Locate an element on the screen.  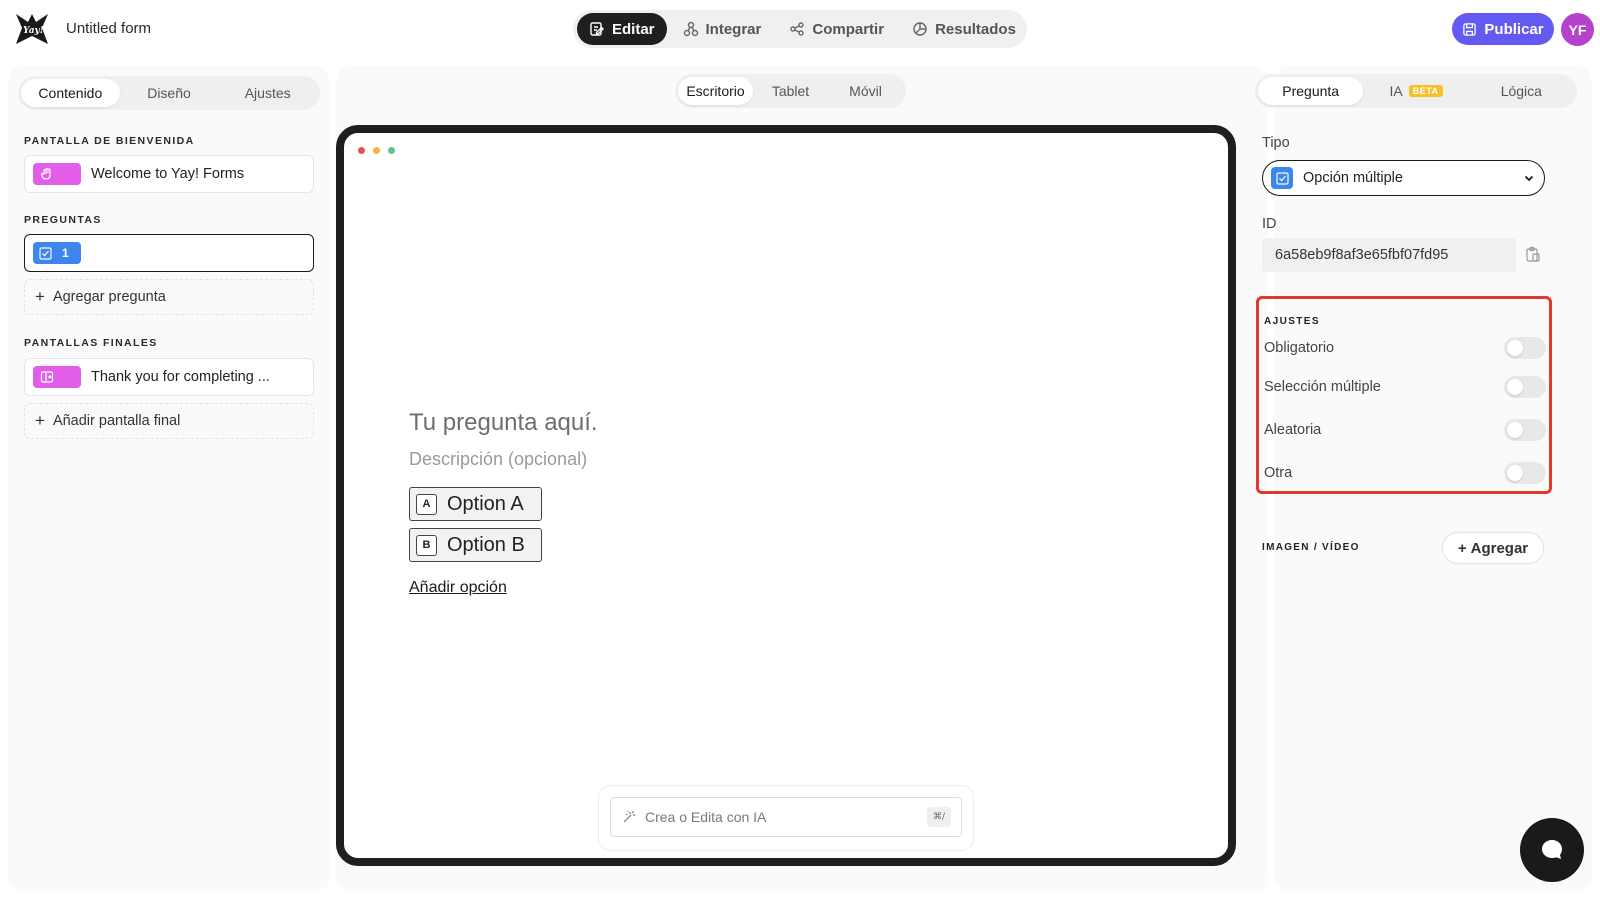
media-section-label: IMAGEN / VÍDEO is located at coordinates (1311, 547).